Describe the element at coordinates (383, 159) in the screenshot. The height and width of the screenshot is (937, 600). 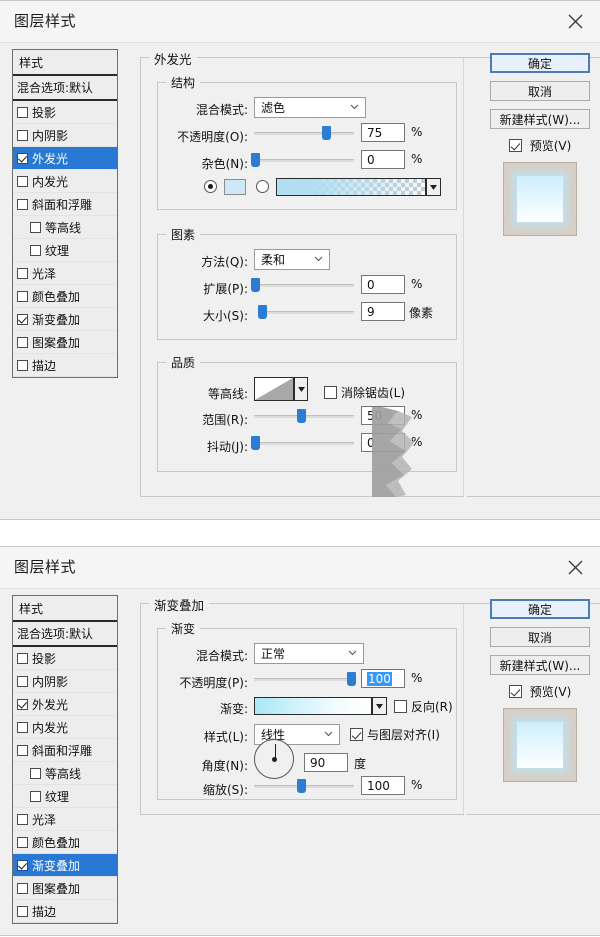
I see `noise-input: 0` at that location.